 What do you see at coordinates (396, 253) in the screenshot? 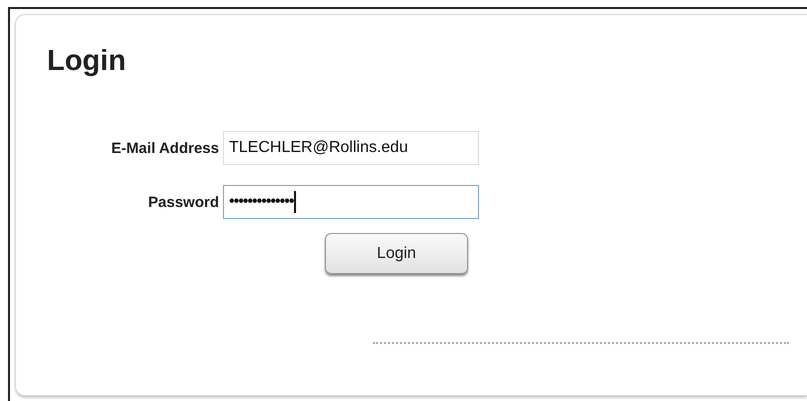
I see `login-button: Login` at bounding box center [396, 253].